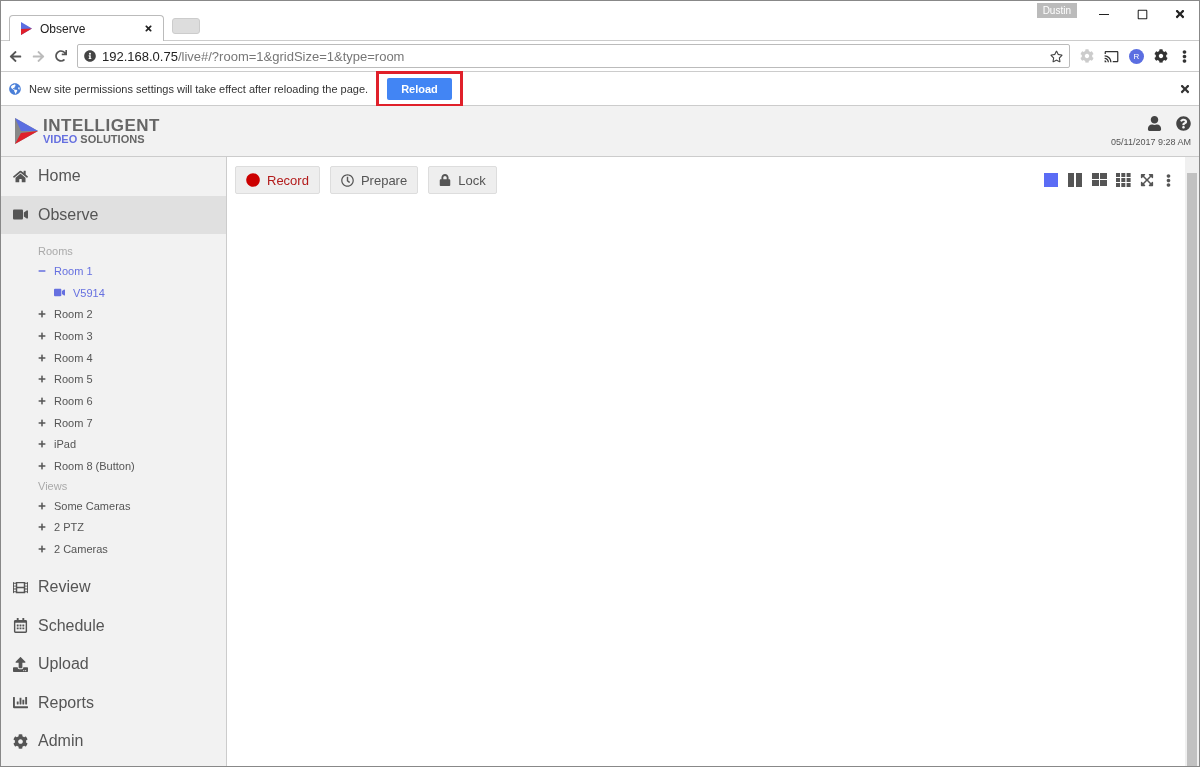  Describe the element at coordinates (94, 139) in the screenshot. I see `logo-subtitle: VIDEO SOLUTIONS` at that location.